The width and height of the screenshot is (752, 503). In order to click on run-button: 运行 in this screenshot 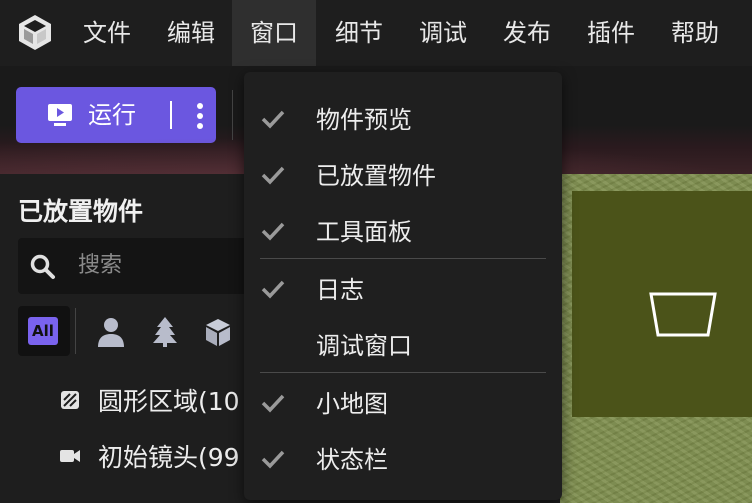, I will do `click(116, 115)`.